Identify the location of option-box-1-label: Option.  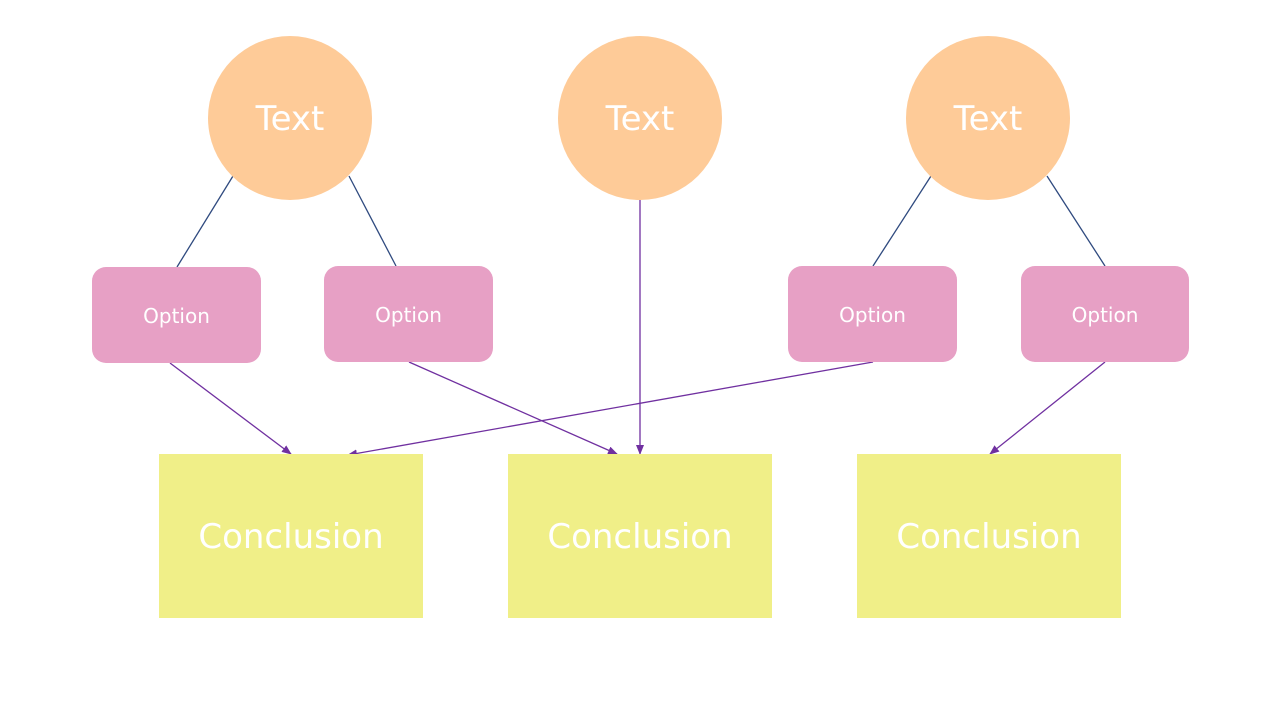
(176, 316).